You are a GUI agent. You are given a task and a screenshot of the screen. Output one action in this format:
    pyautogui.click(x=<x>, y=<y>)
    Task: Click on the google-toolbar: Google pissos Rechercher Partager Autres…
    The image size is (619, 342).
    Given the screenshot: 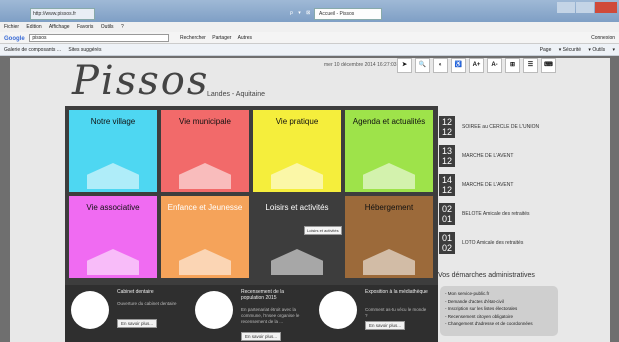 What is the action you would take?
    pyautogui.click(x=309, y=38)
    